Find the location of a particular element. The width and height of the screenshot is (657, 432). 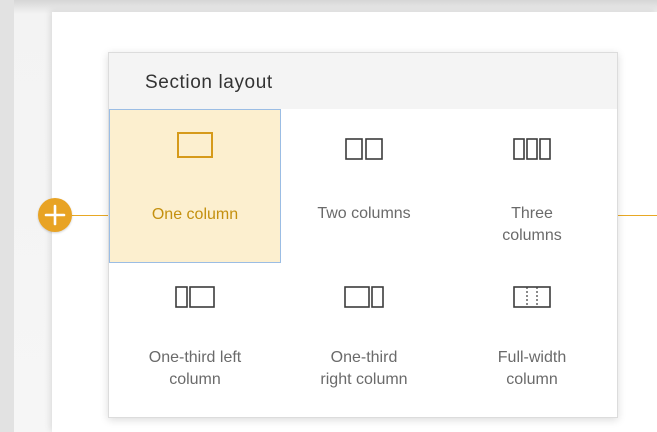

layout-option-label: One column is located at coordinates (195, 214).